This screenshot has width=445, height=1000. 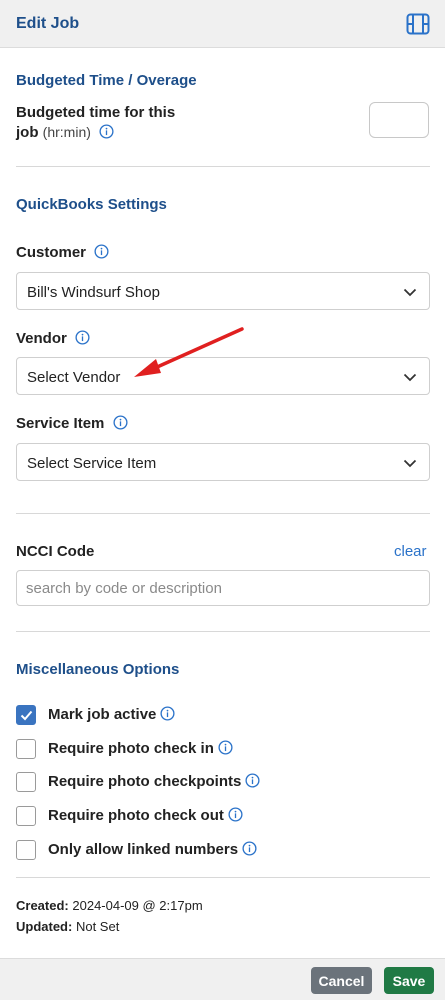 I want to click on misc-option-label: Require photo check out, so click(x=136, y=815).